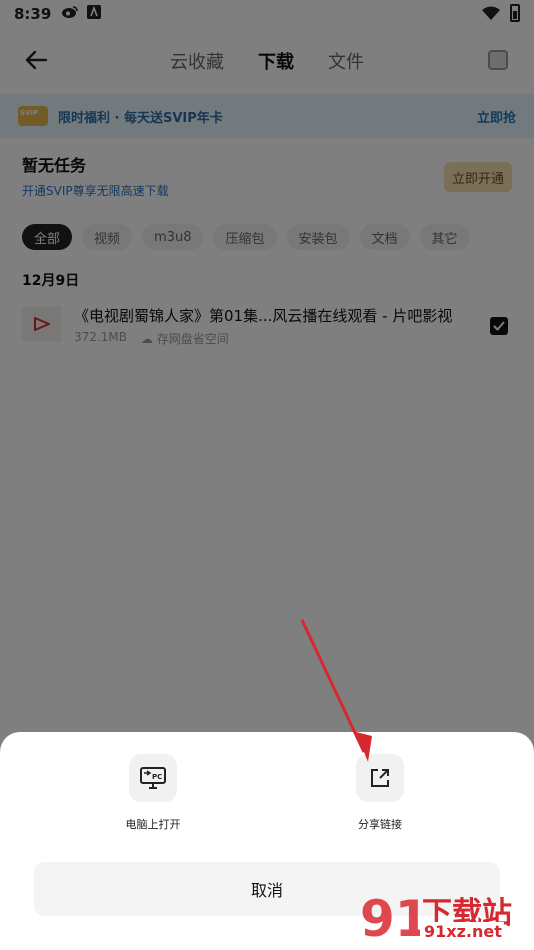 The image size is (534, 950). What do you see at coordinates (463, 931) in the screenshot?
I see `watermark-url: 91xz.net` at bounding box center [463, 931].